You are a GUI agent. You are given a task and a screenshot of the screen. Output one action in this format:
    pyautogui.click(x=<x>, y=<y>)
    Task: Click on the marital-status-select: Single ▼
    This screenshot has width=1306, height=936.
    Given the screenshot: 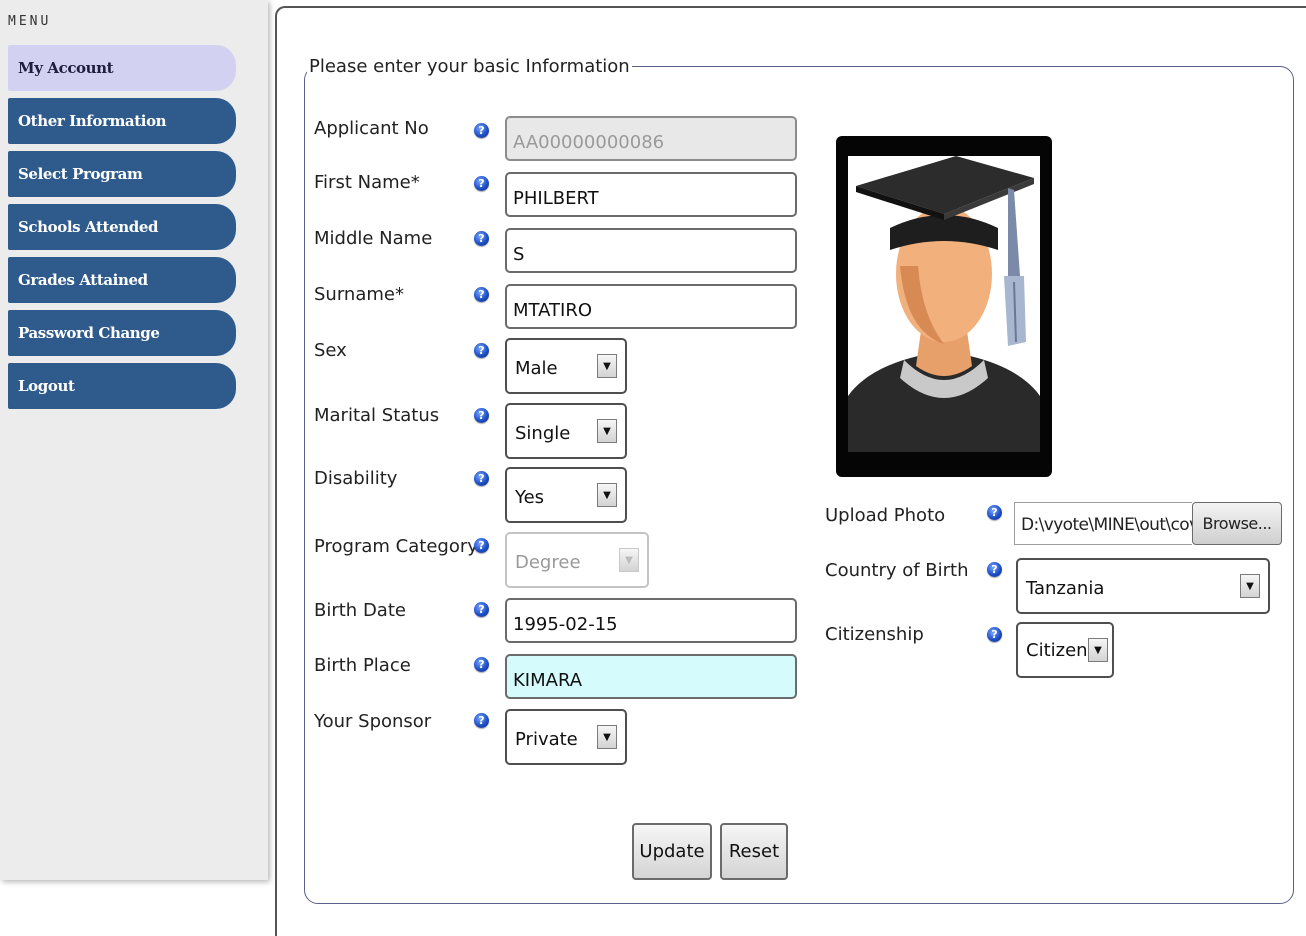 What is the action you would take?
    pyautogui.click(x=566, y=431)
    